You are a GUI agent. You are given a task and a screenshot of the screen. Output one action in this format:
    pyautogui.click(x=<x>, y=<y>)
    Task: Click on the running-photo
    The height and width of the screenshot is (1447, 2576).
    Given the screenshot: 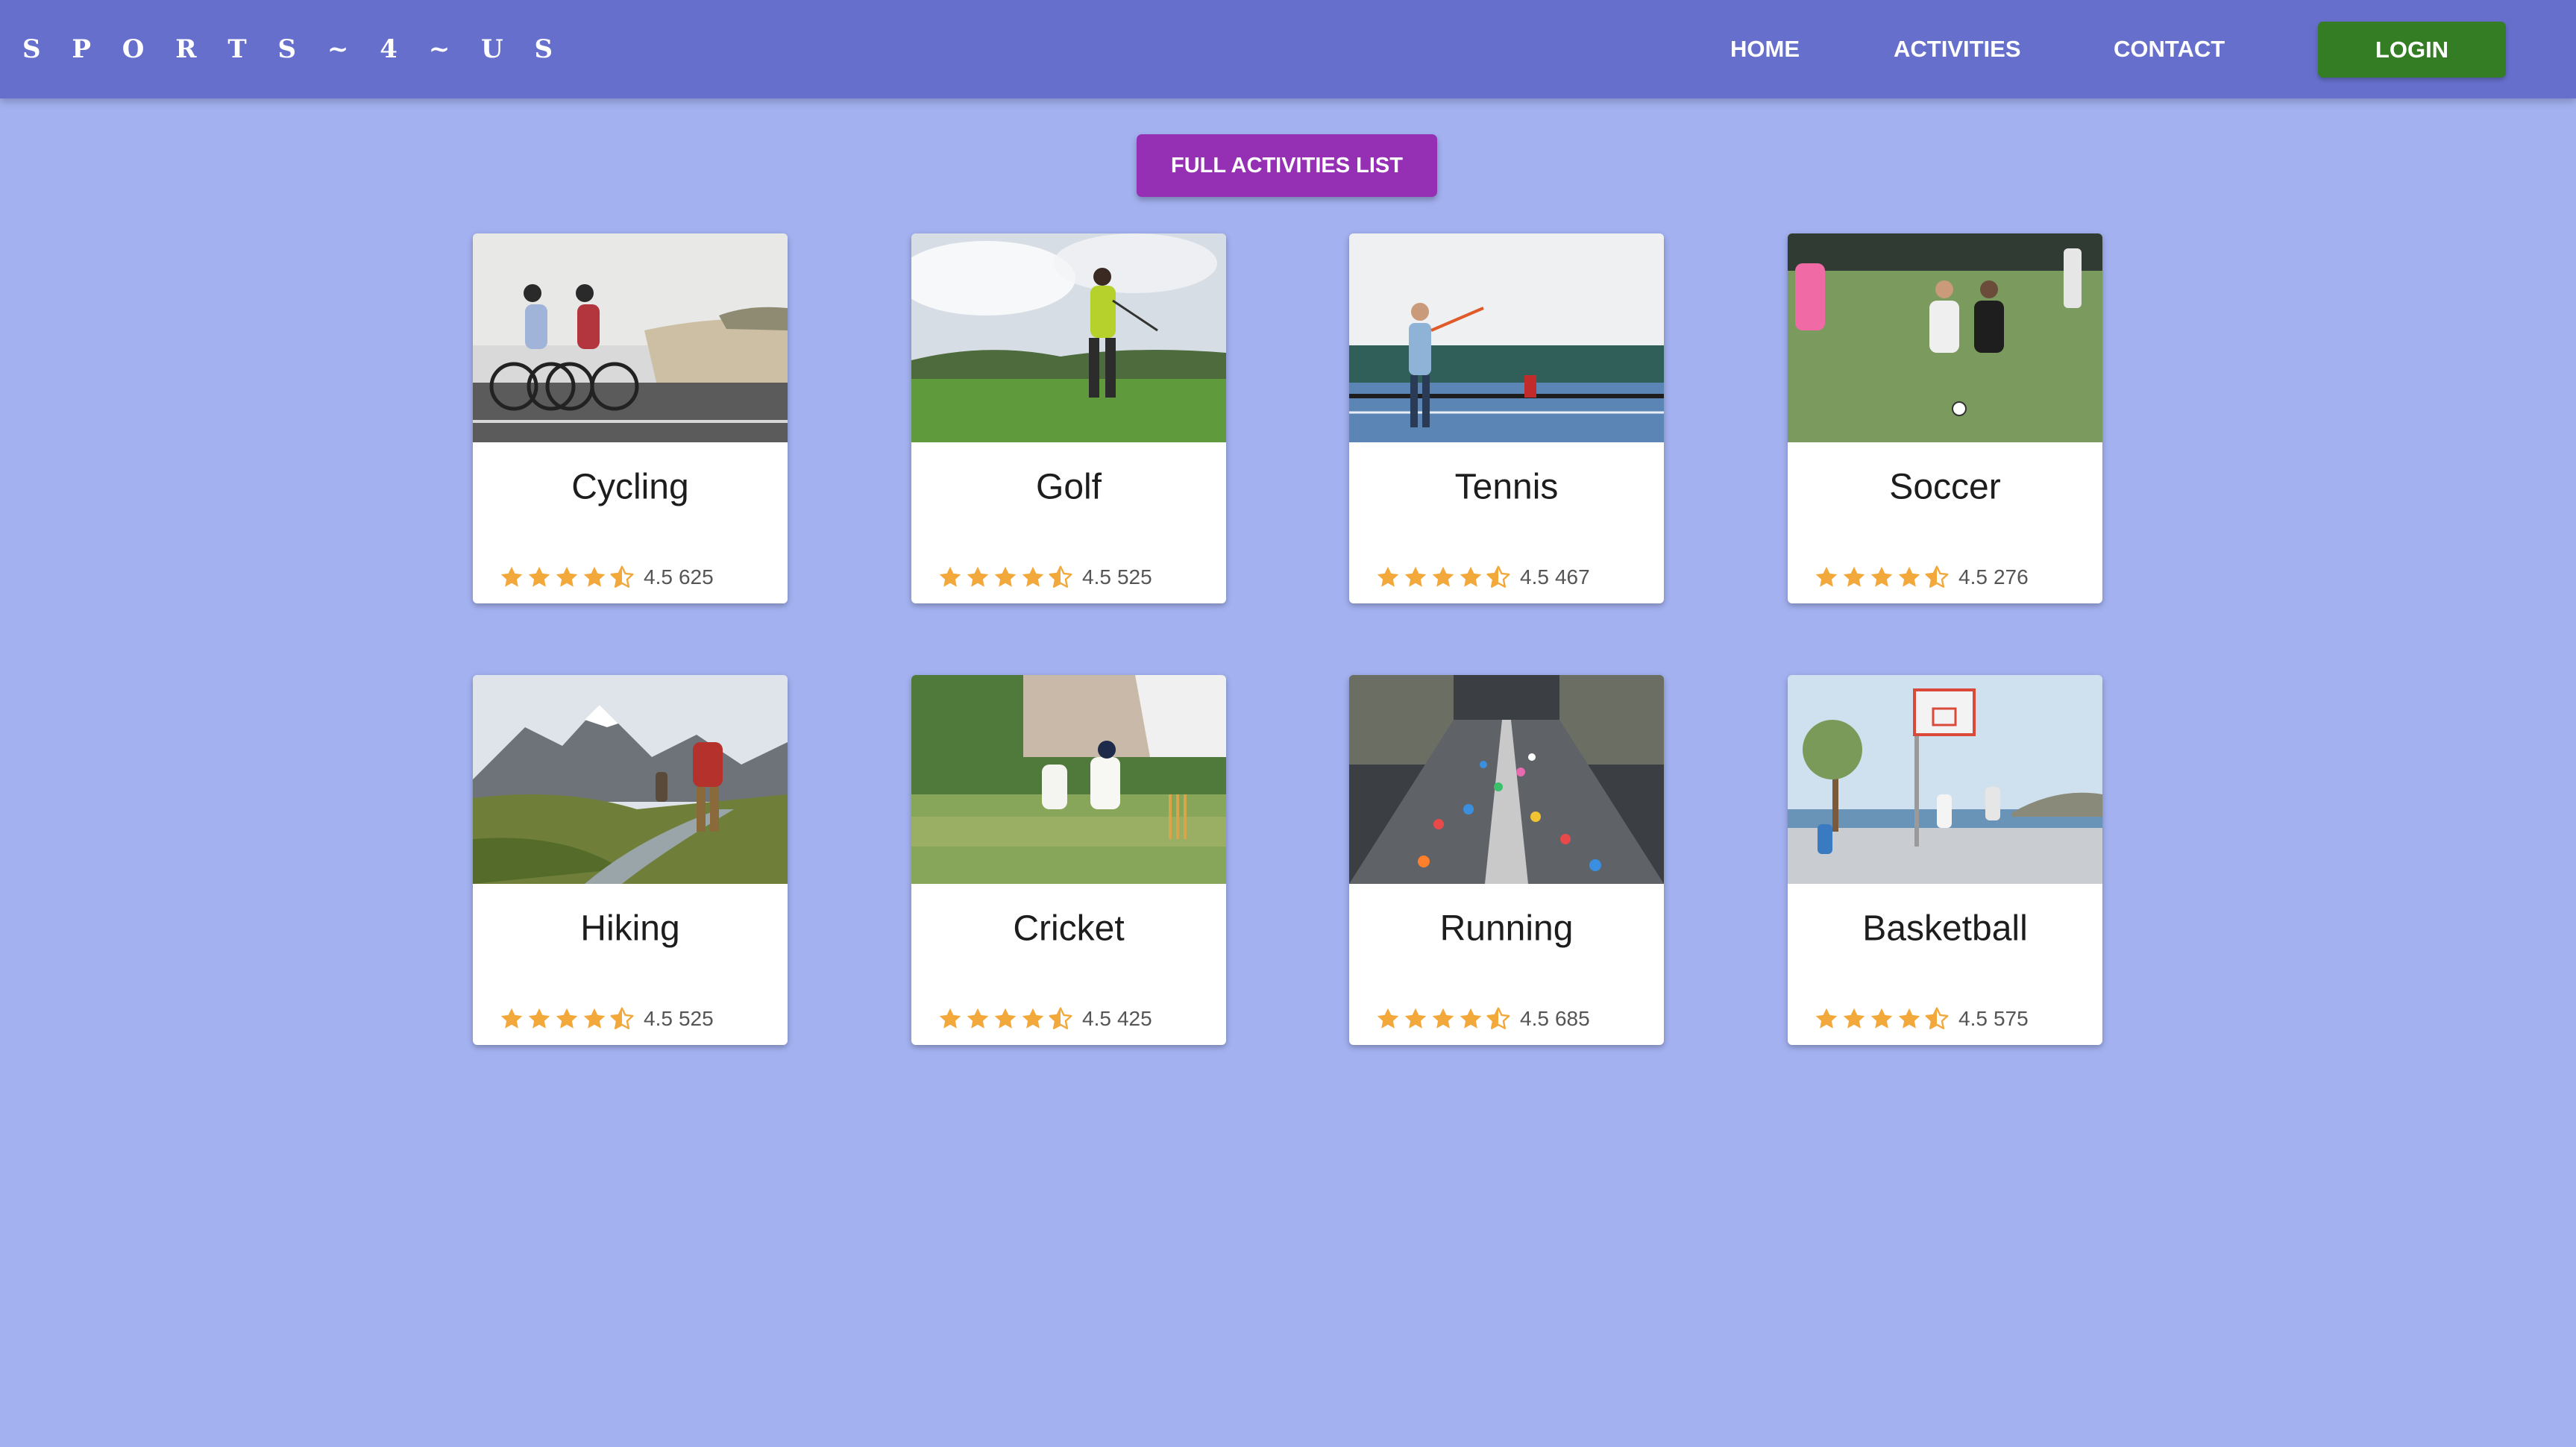 What is the action you would take?
    pyautogui.click(x=1507, y=779)
    